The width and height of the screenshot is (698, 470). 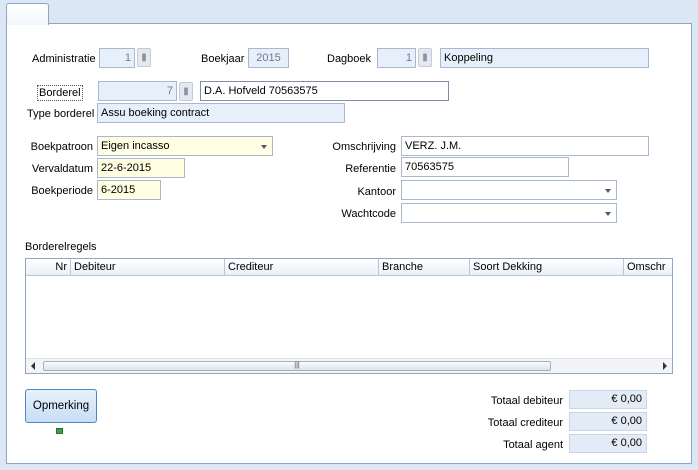 I want to click on column-header-debiteur: Debiteur, so click(x=148, y=267).